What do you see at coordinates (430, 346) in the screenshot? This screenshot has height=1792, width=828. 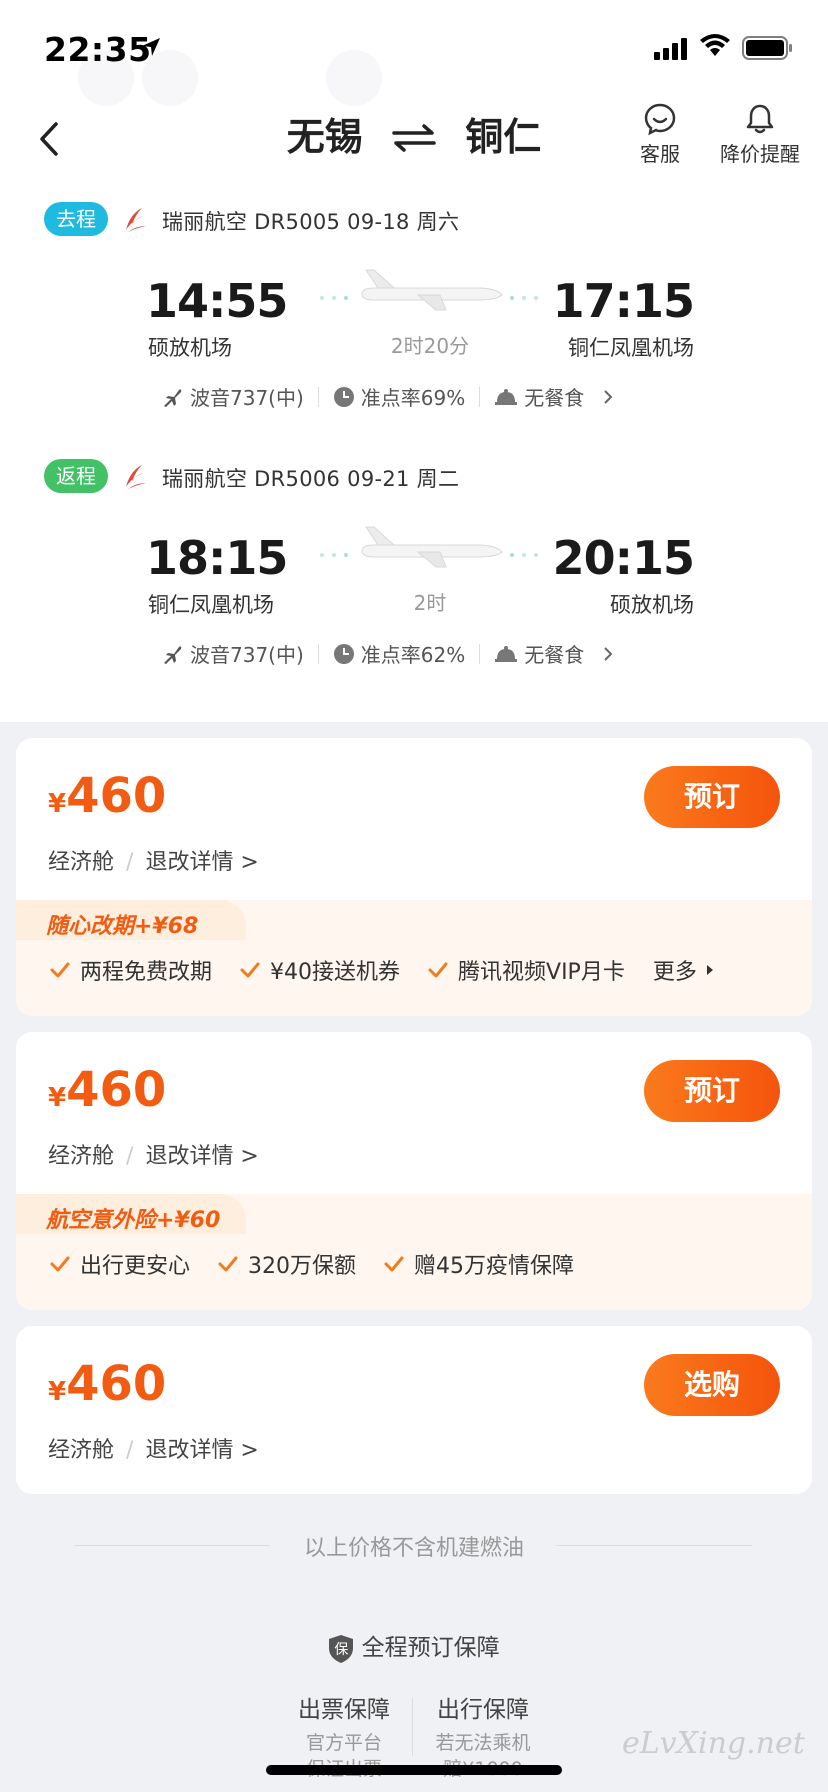 I see `flight-duration: 2时20分` at bounding box center [430, 346].